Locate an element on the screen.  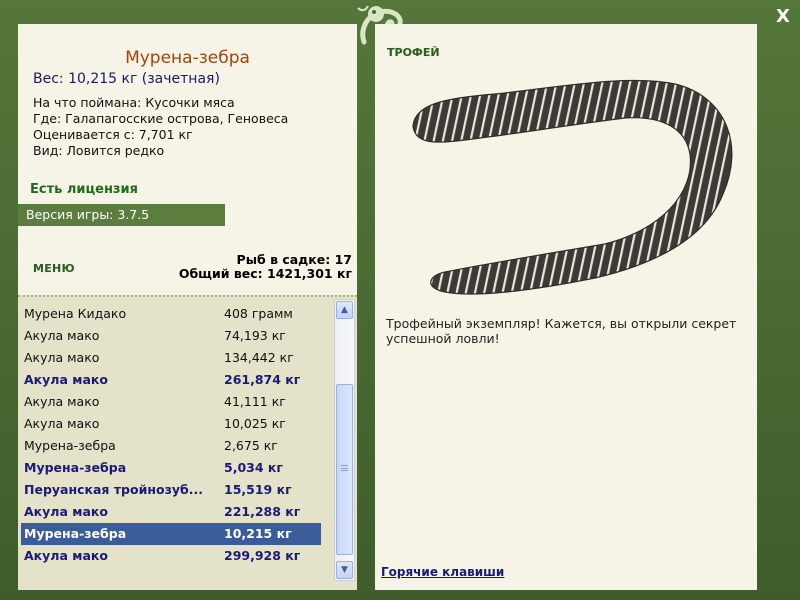
zebra-moray-eel-image is located at coordinates (572, 187).